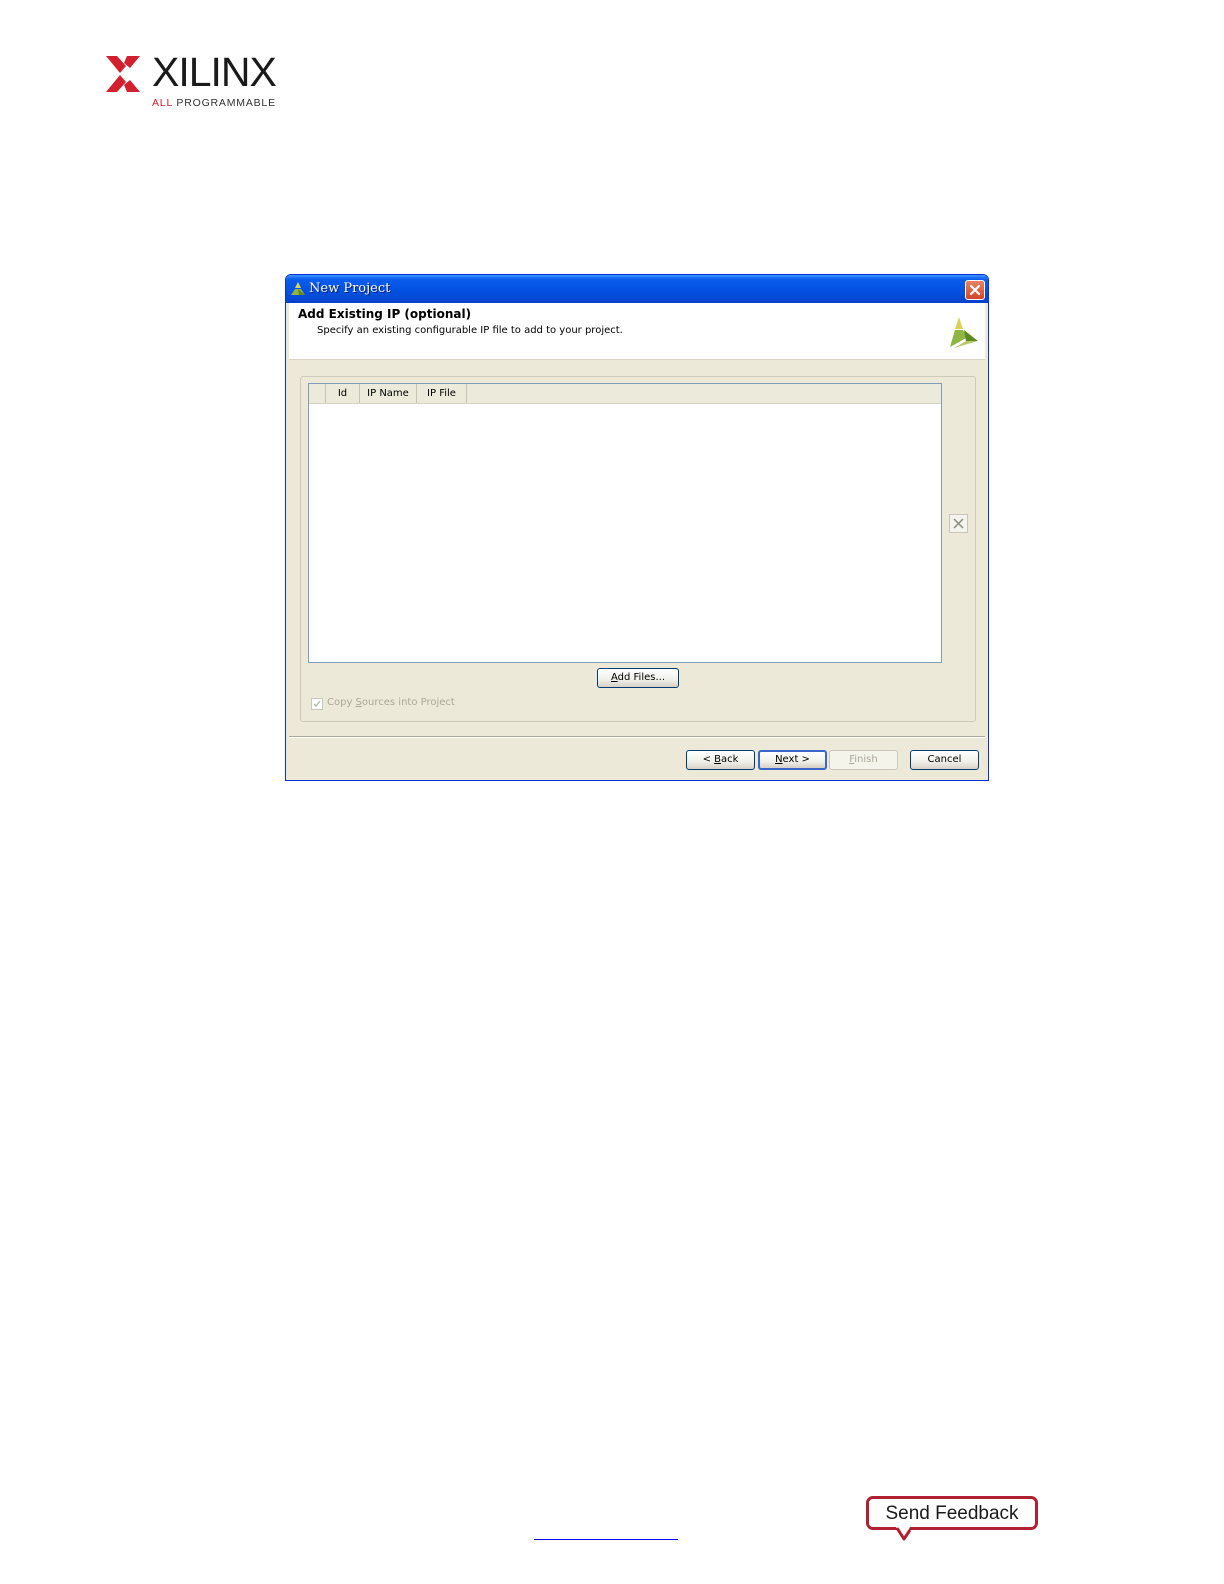 Image resolution: width=1224 pixels, height=1584 pixels. Describe the element at coordinates (385, 314) in the screenshot. I see `page-title: Add Existing IP (optional)` at that location.